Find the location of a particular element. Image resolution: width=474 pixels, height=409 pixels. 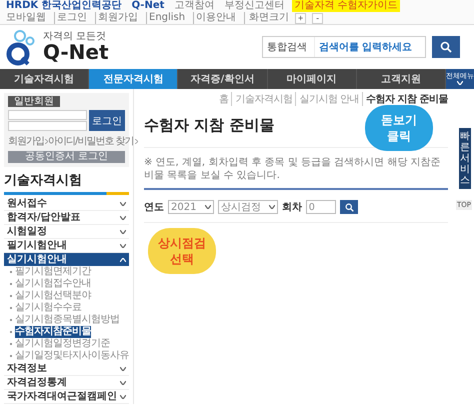

sidebar-subitem: 실기시험접수안내 is located at coordinates (66, 284).